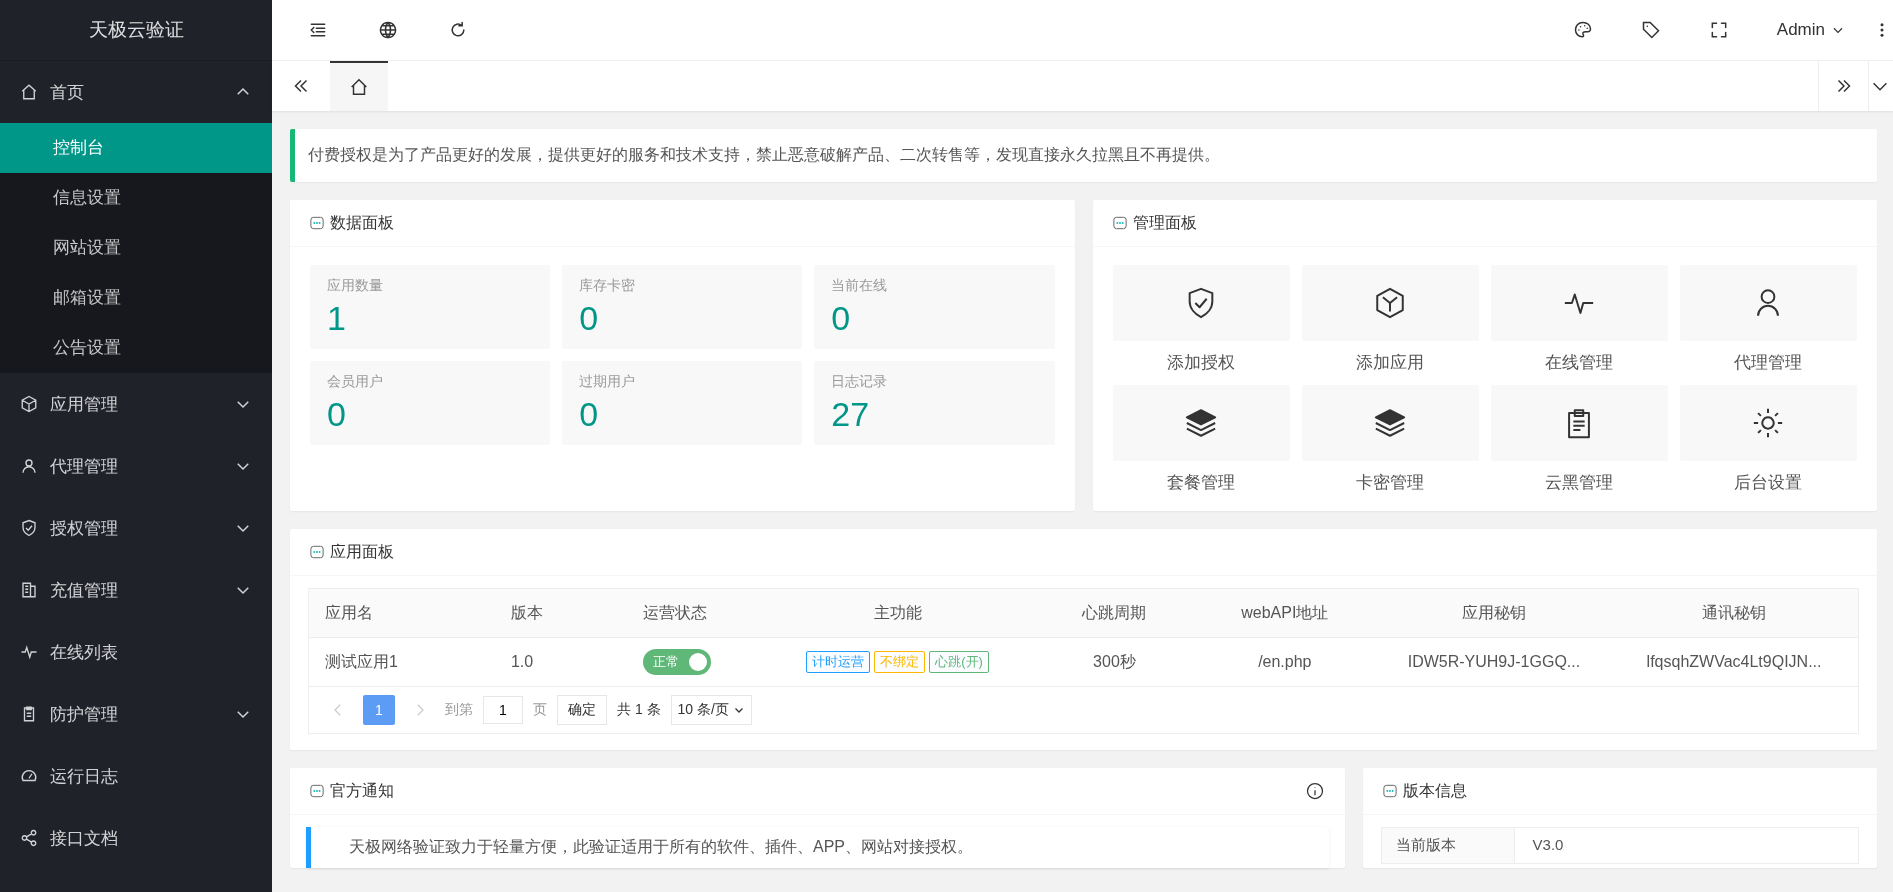  Describe the element at coordinates (851, 414) in the screenshot. I see `stat-value: 27` at that location.